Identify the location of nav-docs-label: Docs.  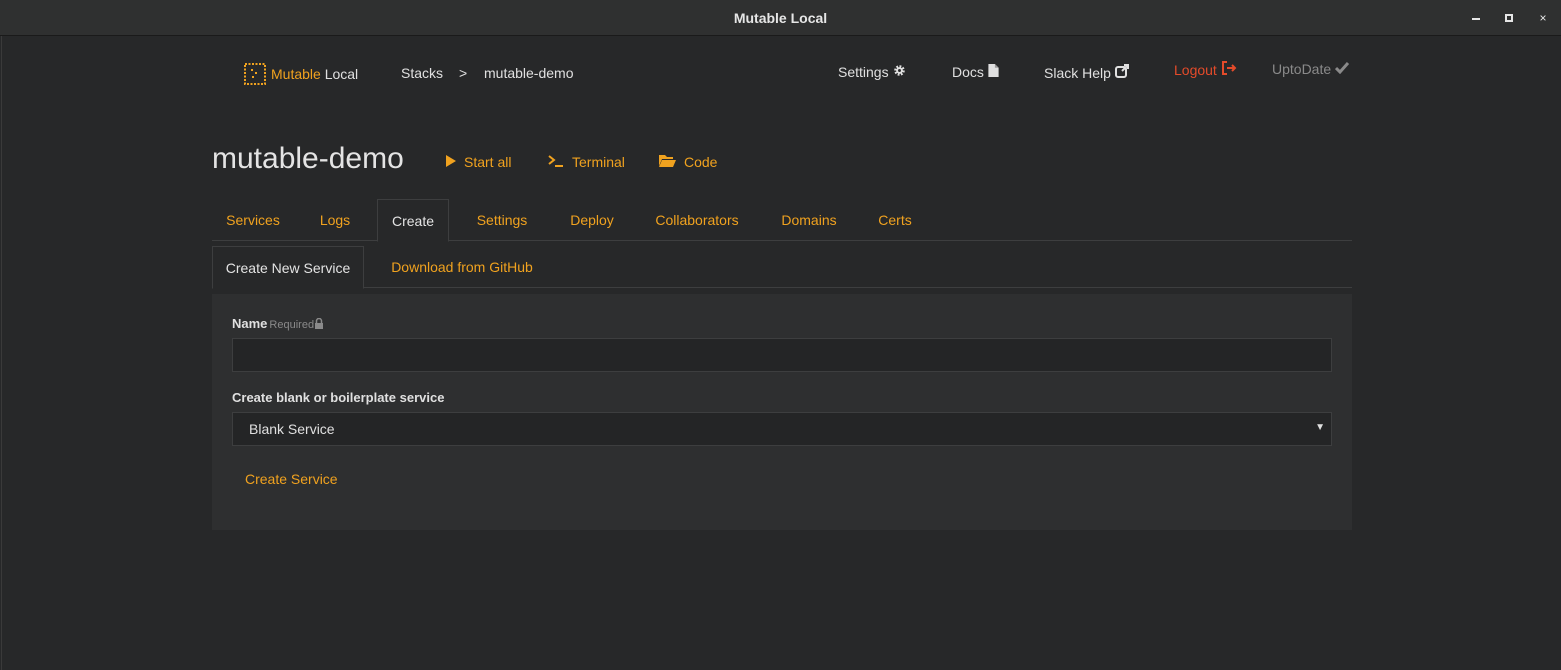
(968, 72).